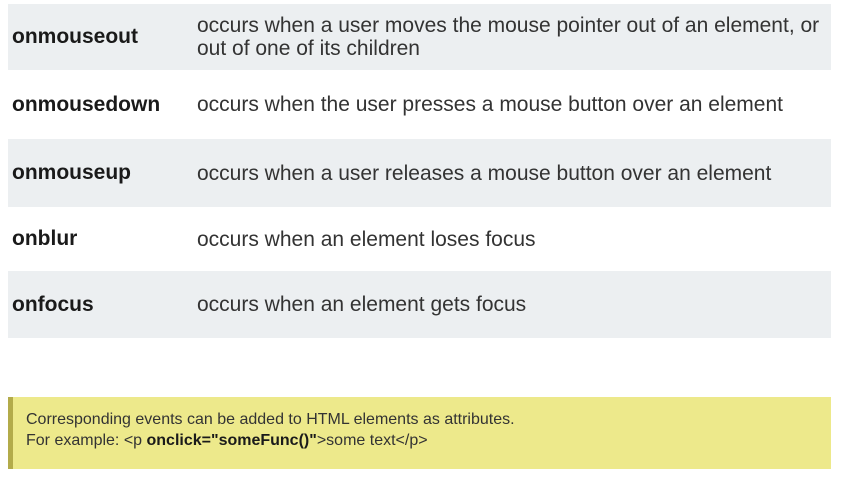 Image resolution: width=845 pixels, height=488 pixels. Describe the element at coordinates (366, 239) in the screenshot. I see `event-description: occurs when an element loses focus` at that location.